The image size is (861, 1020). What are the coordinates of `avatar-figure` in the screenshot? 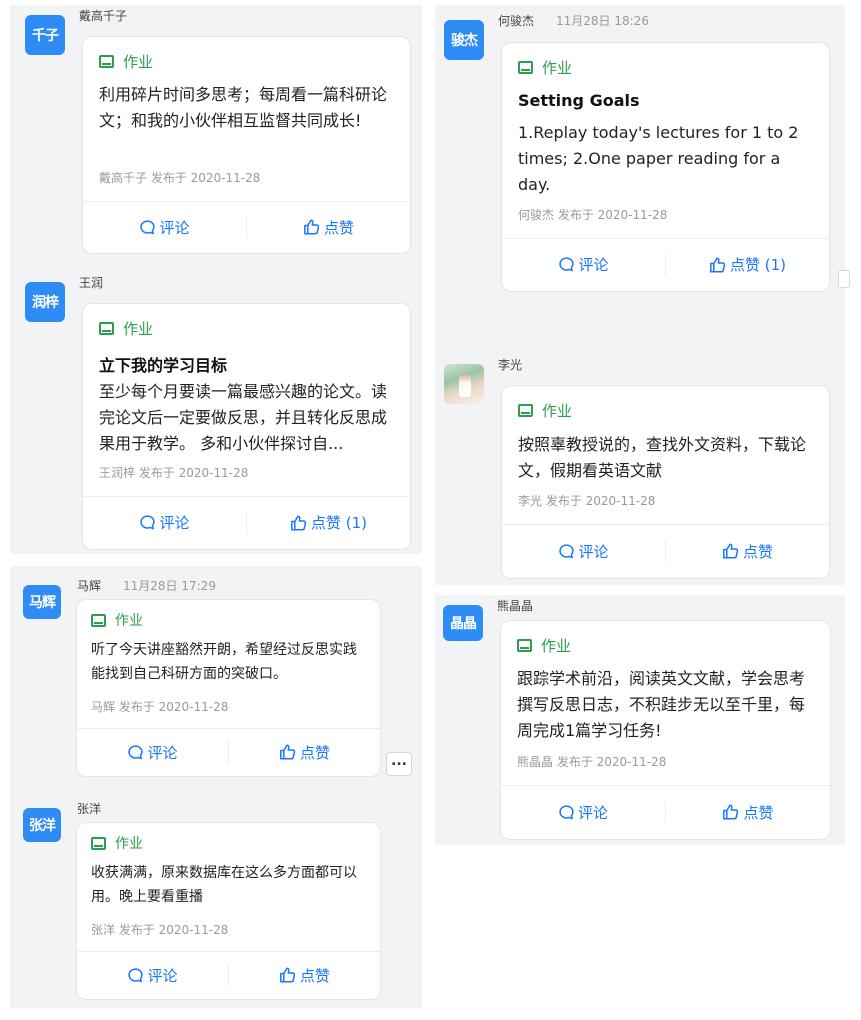 It's located at (465, 385).